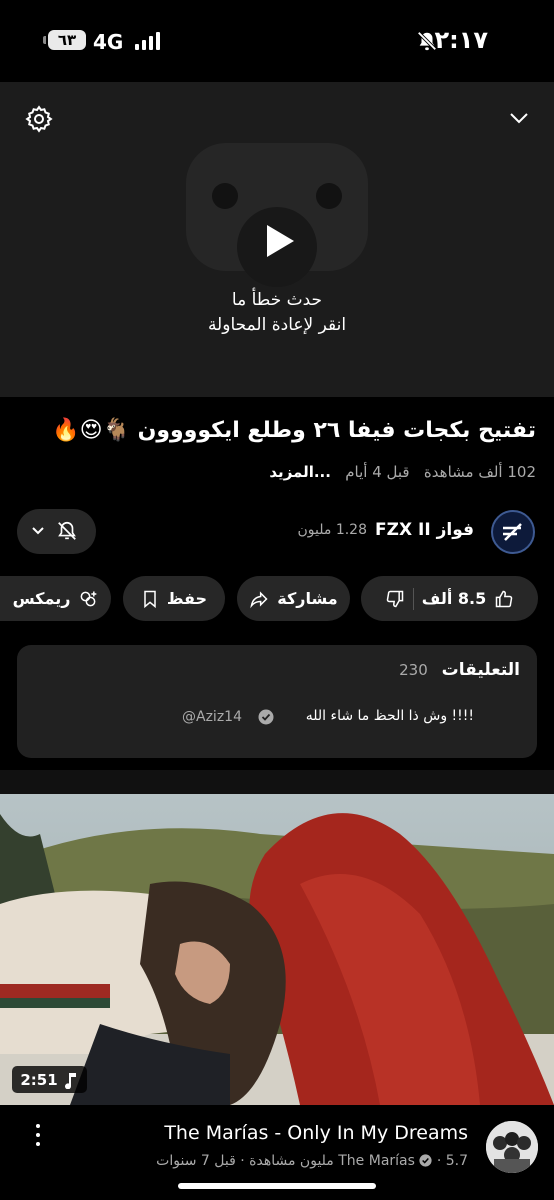  What do you see at coordinates (276, 430) in the screenshot?
I see `video-title: تفتيح بكجات فيفا ٢٦ وطلع ايكوووون 🐐😍🔥` at bounding box center [276, 430].